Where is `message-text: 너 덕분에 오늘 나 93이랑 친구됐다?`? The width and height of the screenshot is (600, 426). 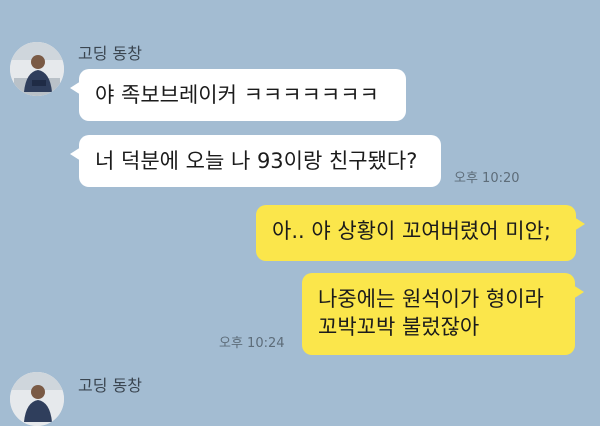
message-text: 너 덕분에 오늘 나 93이랑 친구됐다? is located at coordinates (256, 161).